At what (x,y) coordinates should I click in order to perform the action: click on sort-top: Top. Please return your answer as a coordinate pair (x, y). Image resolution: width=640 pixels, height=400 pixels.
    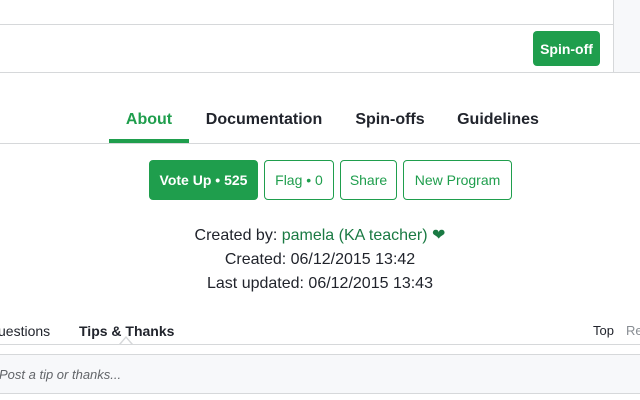
    Looking at the image, I should click on (603, 330).